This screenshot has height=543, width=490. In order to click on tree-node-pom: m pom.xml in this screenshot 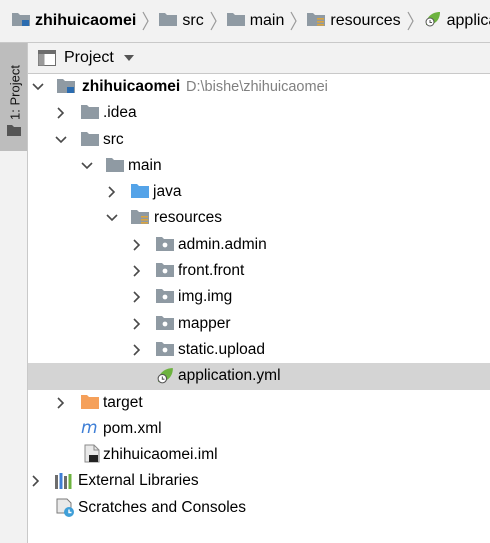, I will do `click(259, 429)`.